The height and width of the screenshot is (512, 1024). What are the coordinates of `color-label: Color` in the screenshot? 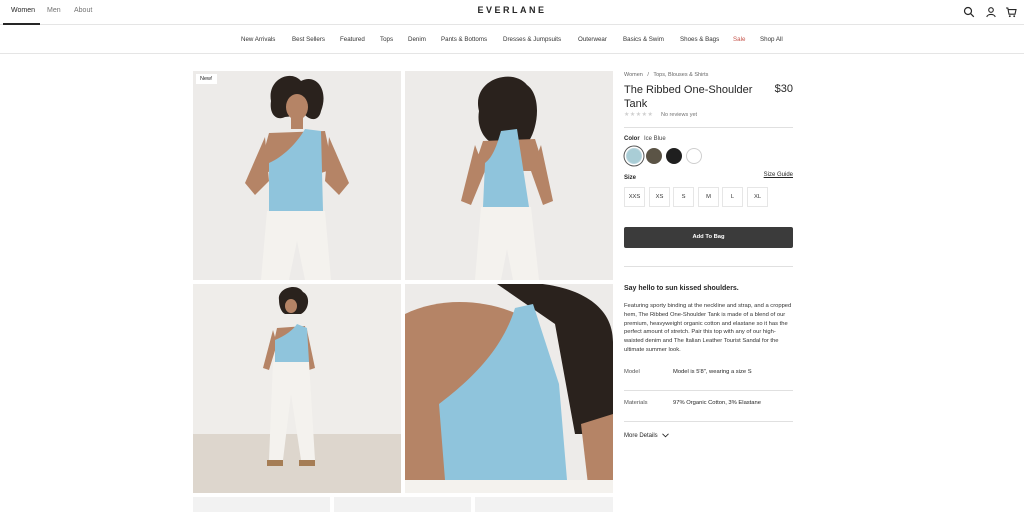 It's located at (632, 139).